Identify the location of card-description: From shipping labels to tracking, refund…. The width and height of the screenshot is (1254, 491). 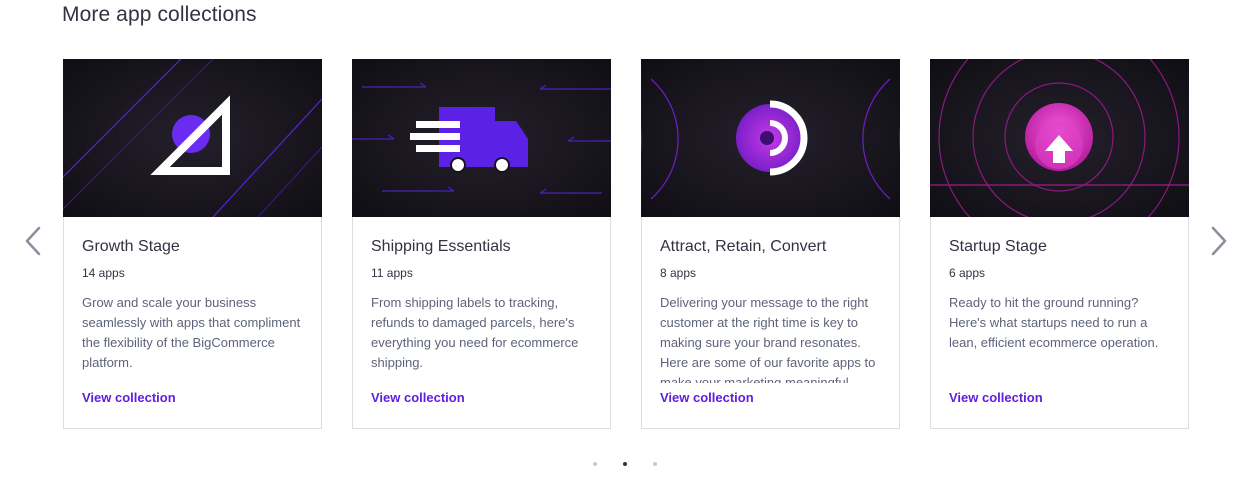
(475, 332).